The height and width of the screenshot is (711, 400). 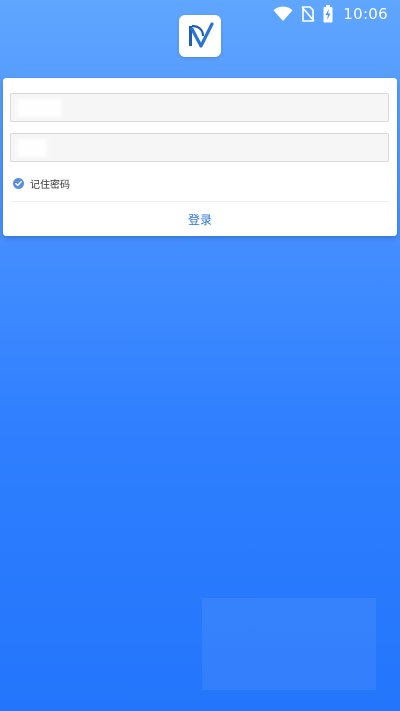 I want to click on wifi-icon, so click(x=283, y=14).